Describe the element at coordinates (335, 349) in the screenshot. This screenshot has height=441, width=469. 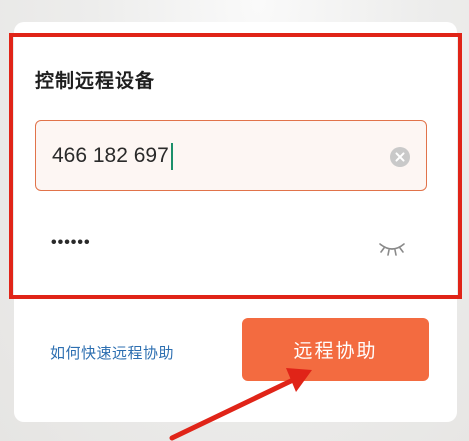
I see `remote-assist-button: 远程协助` at that location.